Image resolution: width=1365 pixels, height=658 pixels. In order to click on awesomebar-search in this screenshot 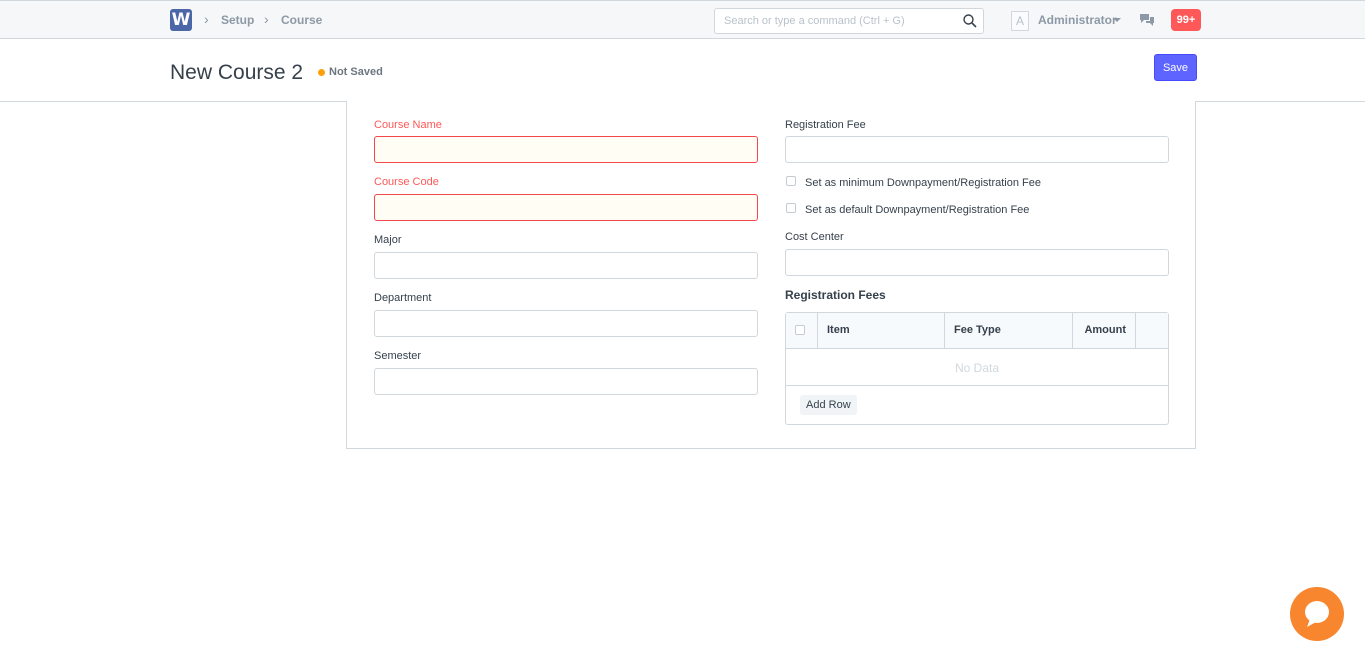, I will do `click(849, 21)`.